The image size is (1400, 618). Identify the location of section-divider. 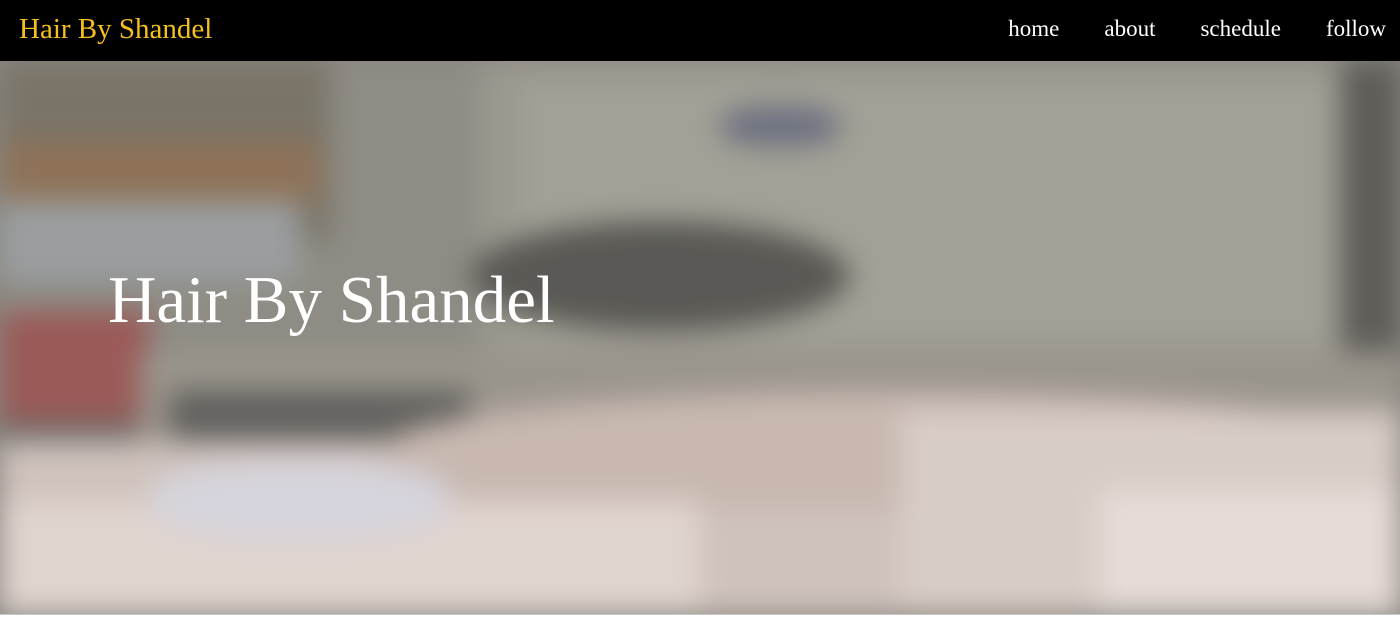
(700, 614).